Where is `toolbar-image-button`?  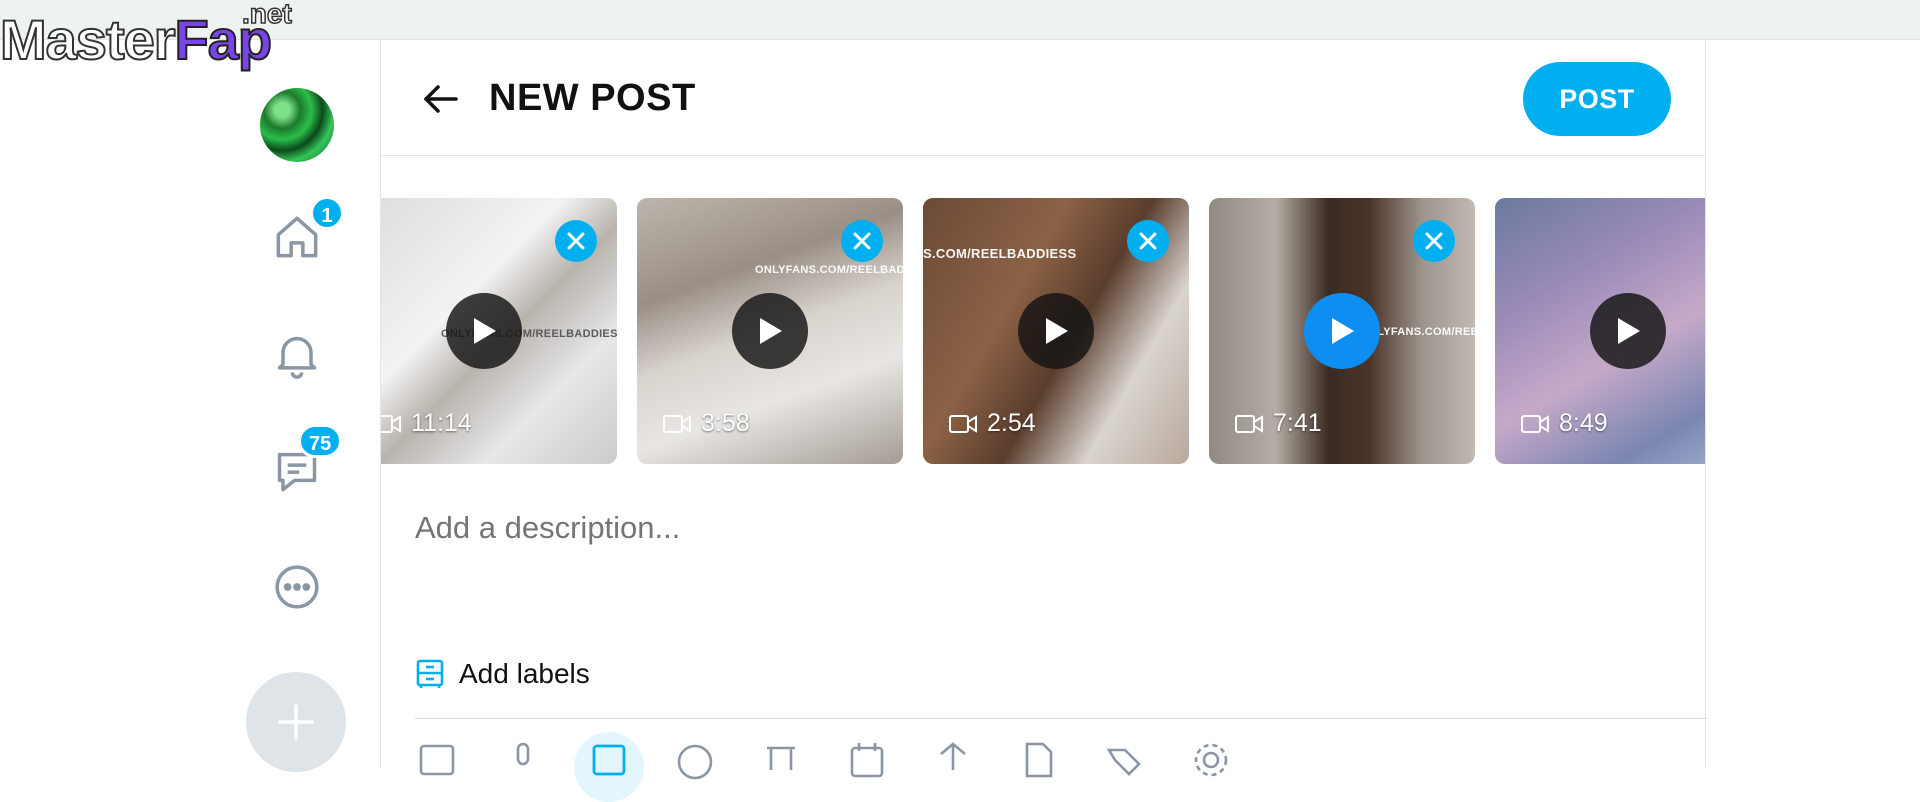
toolbar-image-button is located at coordinates (437, 770).